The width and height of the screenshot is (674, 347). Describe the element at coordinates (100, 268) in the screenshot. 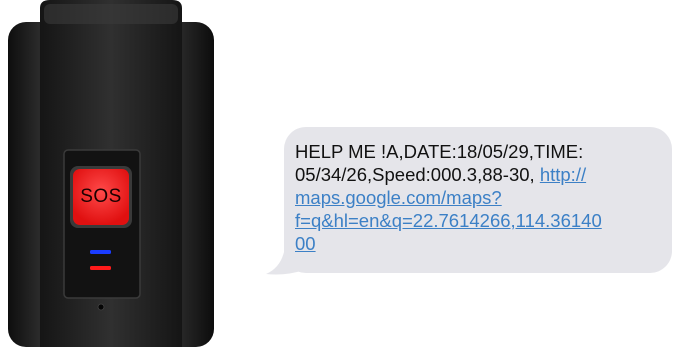

I see `led-red` at that location.